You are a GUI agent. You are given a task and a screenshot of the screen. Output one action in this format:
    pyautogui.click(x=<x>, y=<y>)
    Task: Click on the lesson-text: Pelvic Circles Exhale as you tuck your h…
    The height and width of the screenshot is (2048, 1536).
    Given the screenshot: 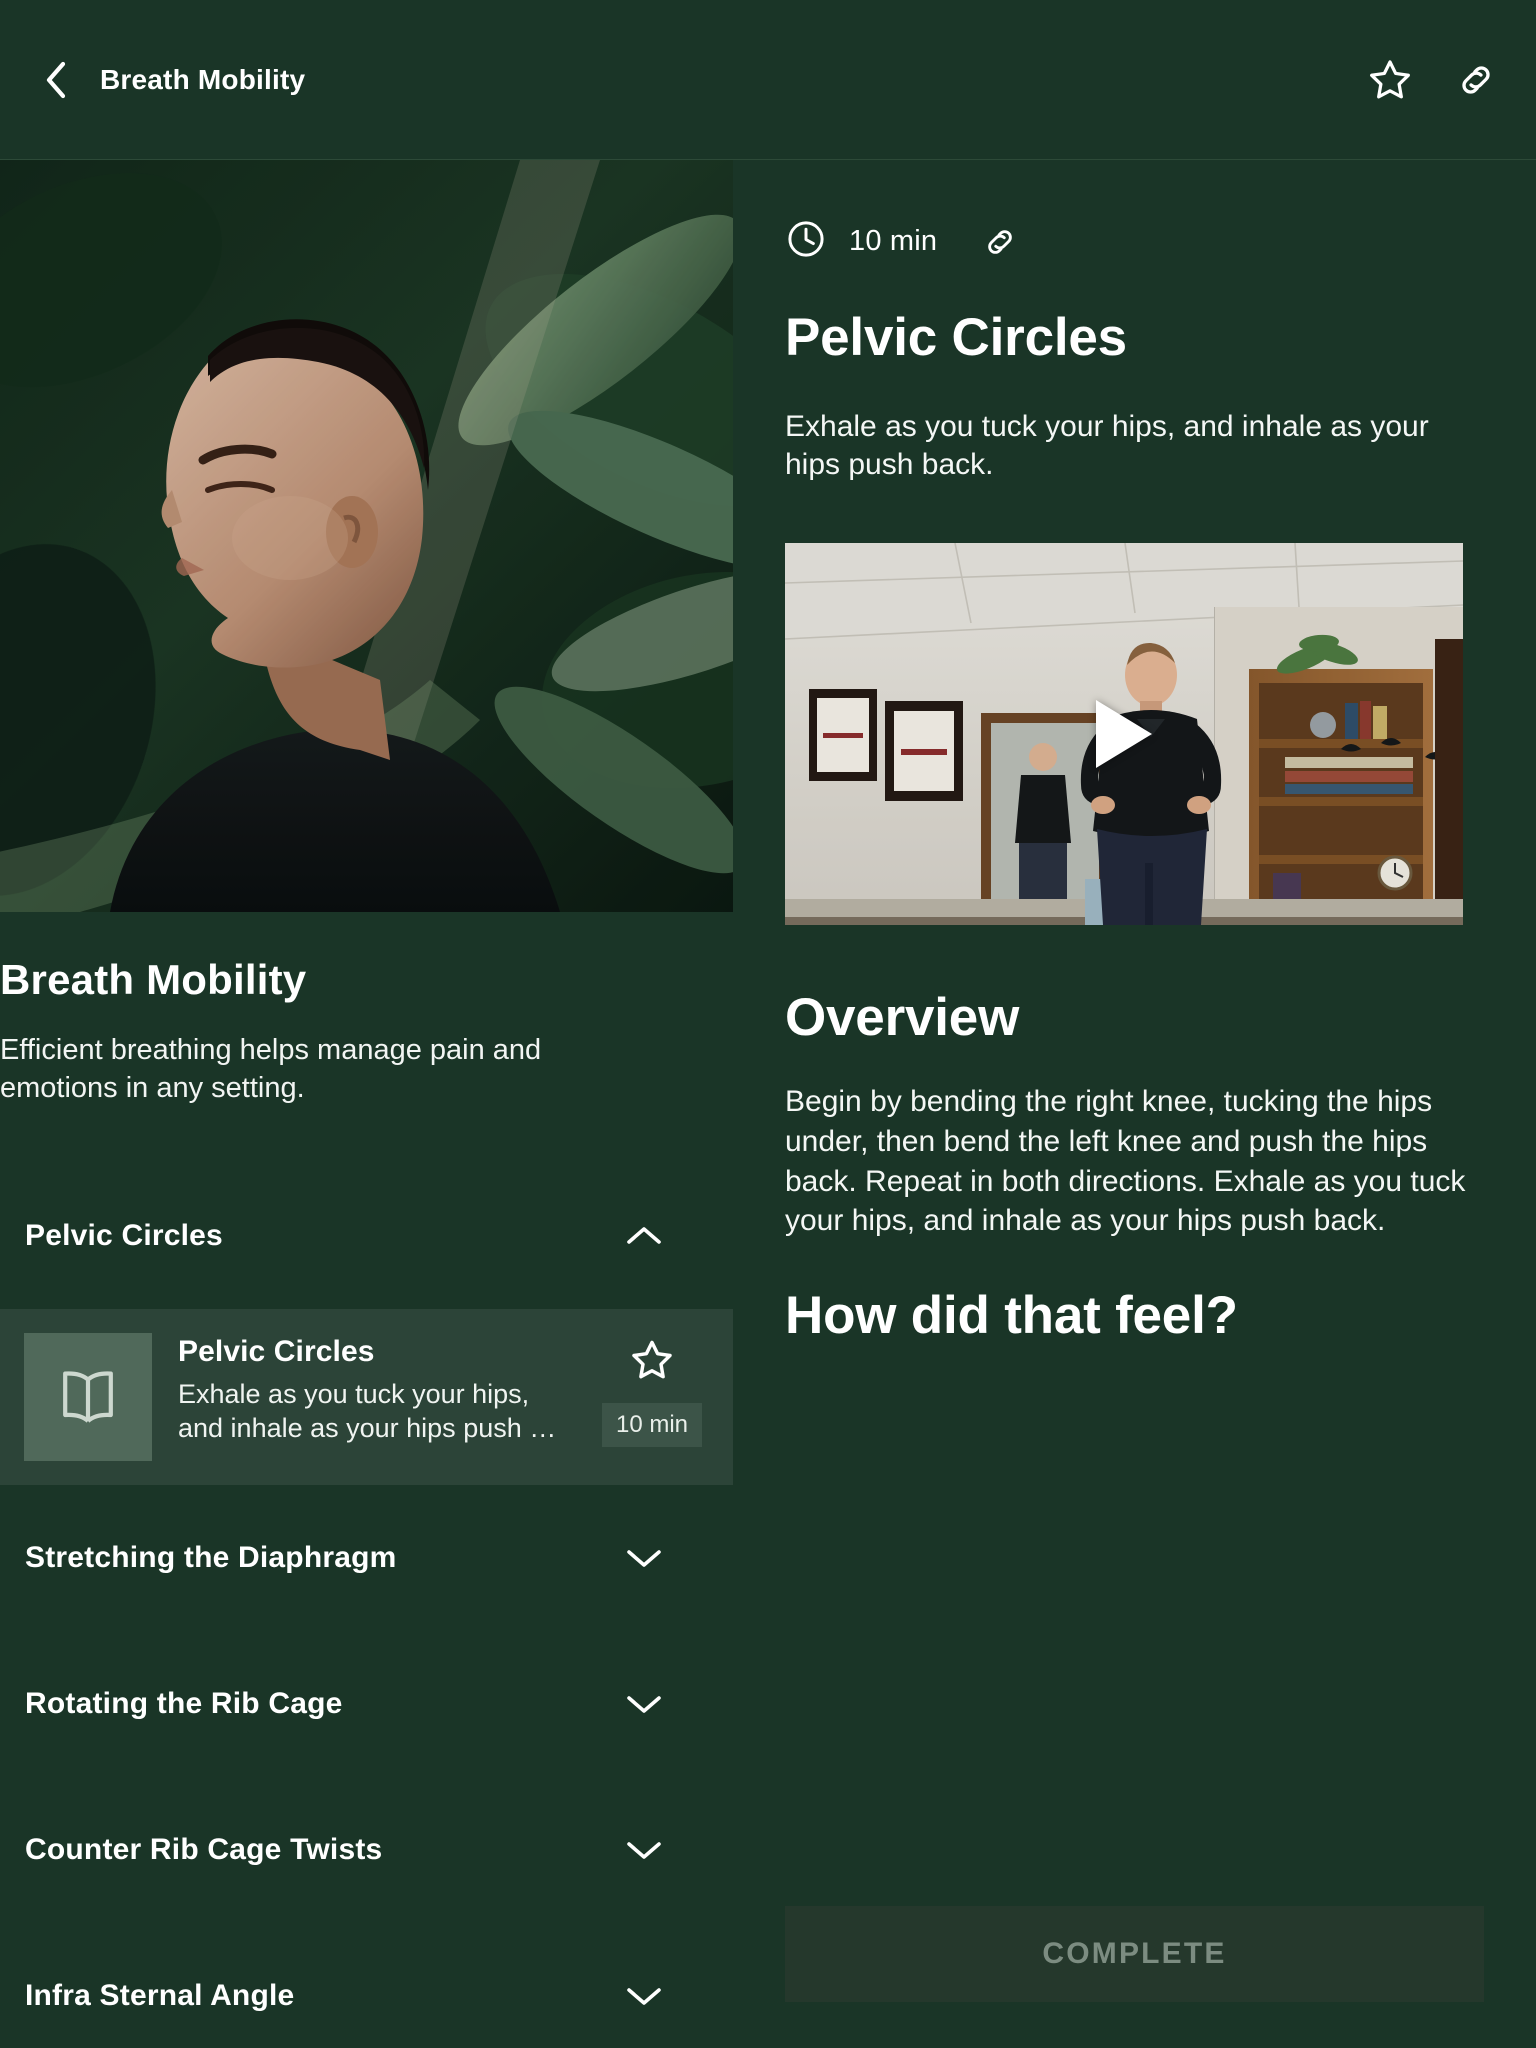 What is the action you would take?
    pyautogui.click(x=374, y=1389)
    